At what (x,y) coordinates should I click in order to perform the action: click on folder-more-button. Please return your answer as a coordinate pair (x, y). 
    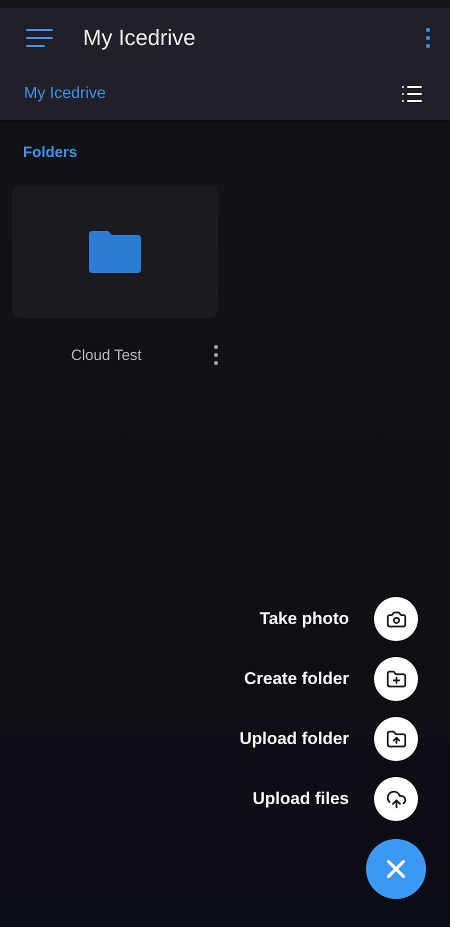
    Looking at the image, I should click on (216, 355).